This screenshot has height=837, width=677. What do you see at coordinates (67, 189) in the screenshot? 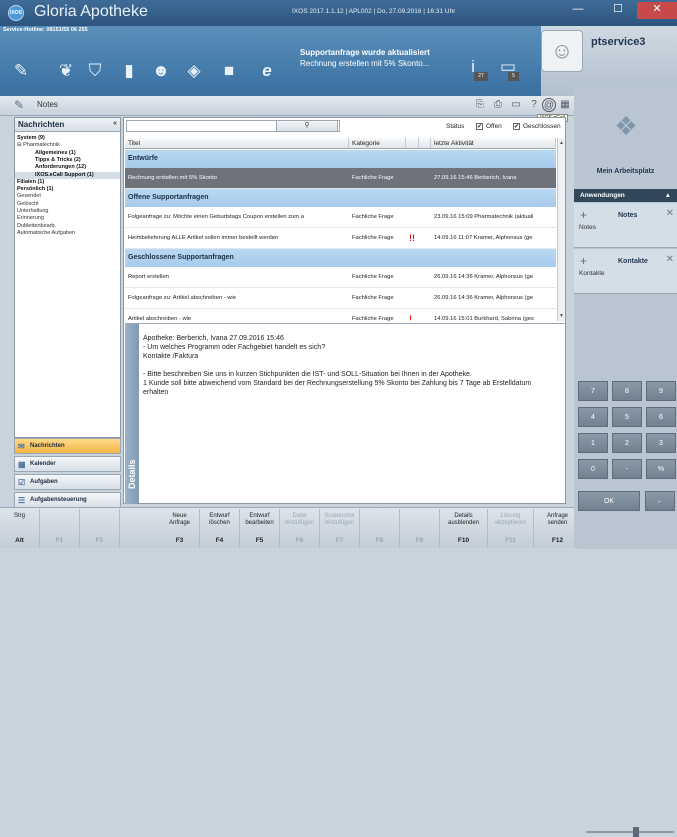
I see `folder-tree-item: Persönlich (1)` at bounding box center [67, 189].